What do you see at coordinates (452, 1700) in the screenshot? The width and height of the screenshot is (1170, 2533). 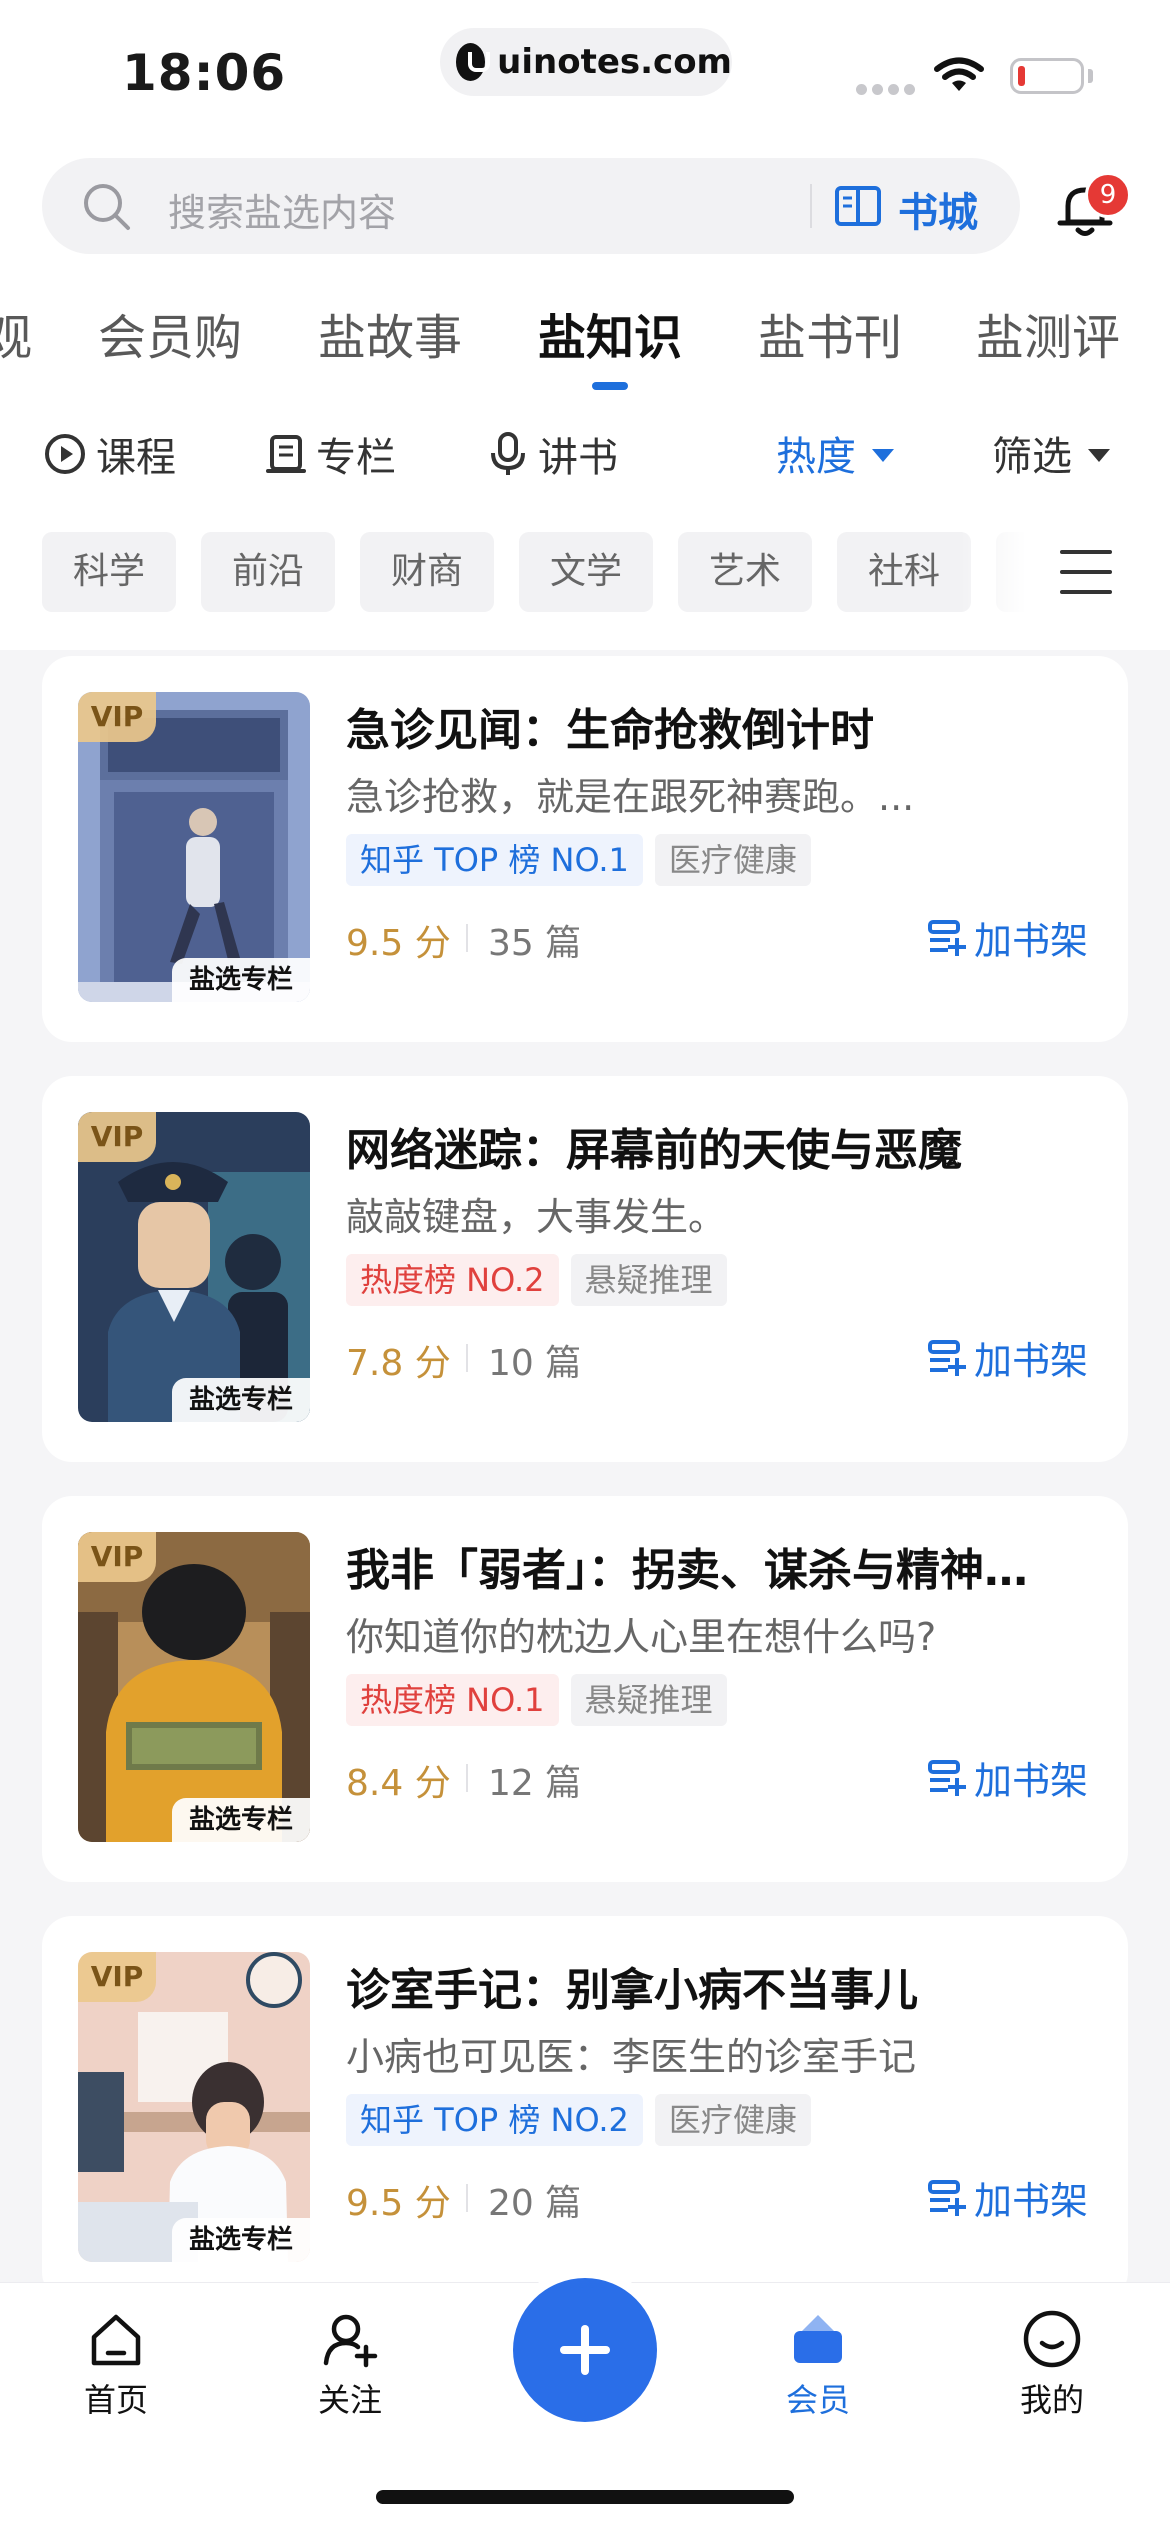 I see `rank-tag: 热度榜 NO.1` at bounding box center [452, 1700].